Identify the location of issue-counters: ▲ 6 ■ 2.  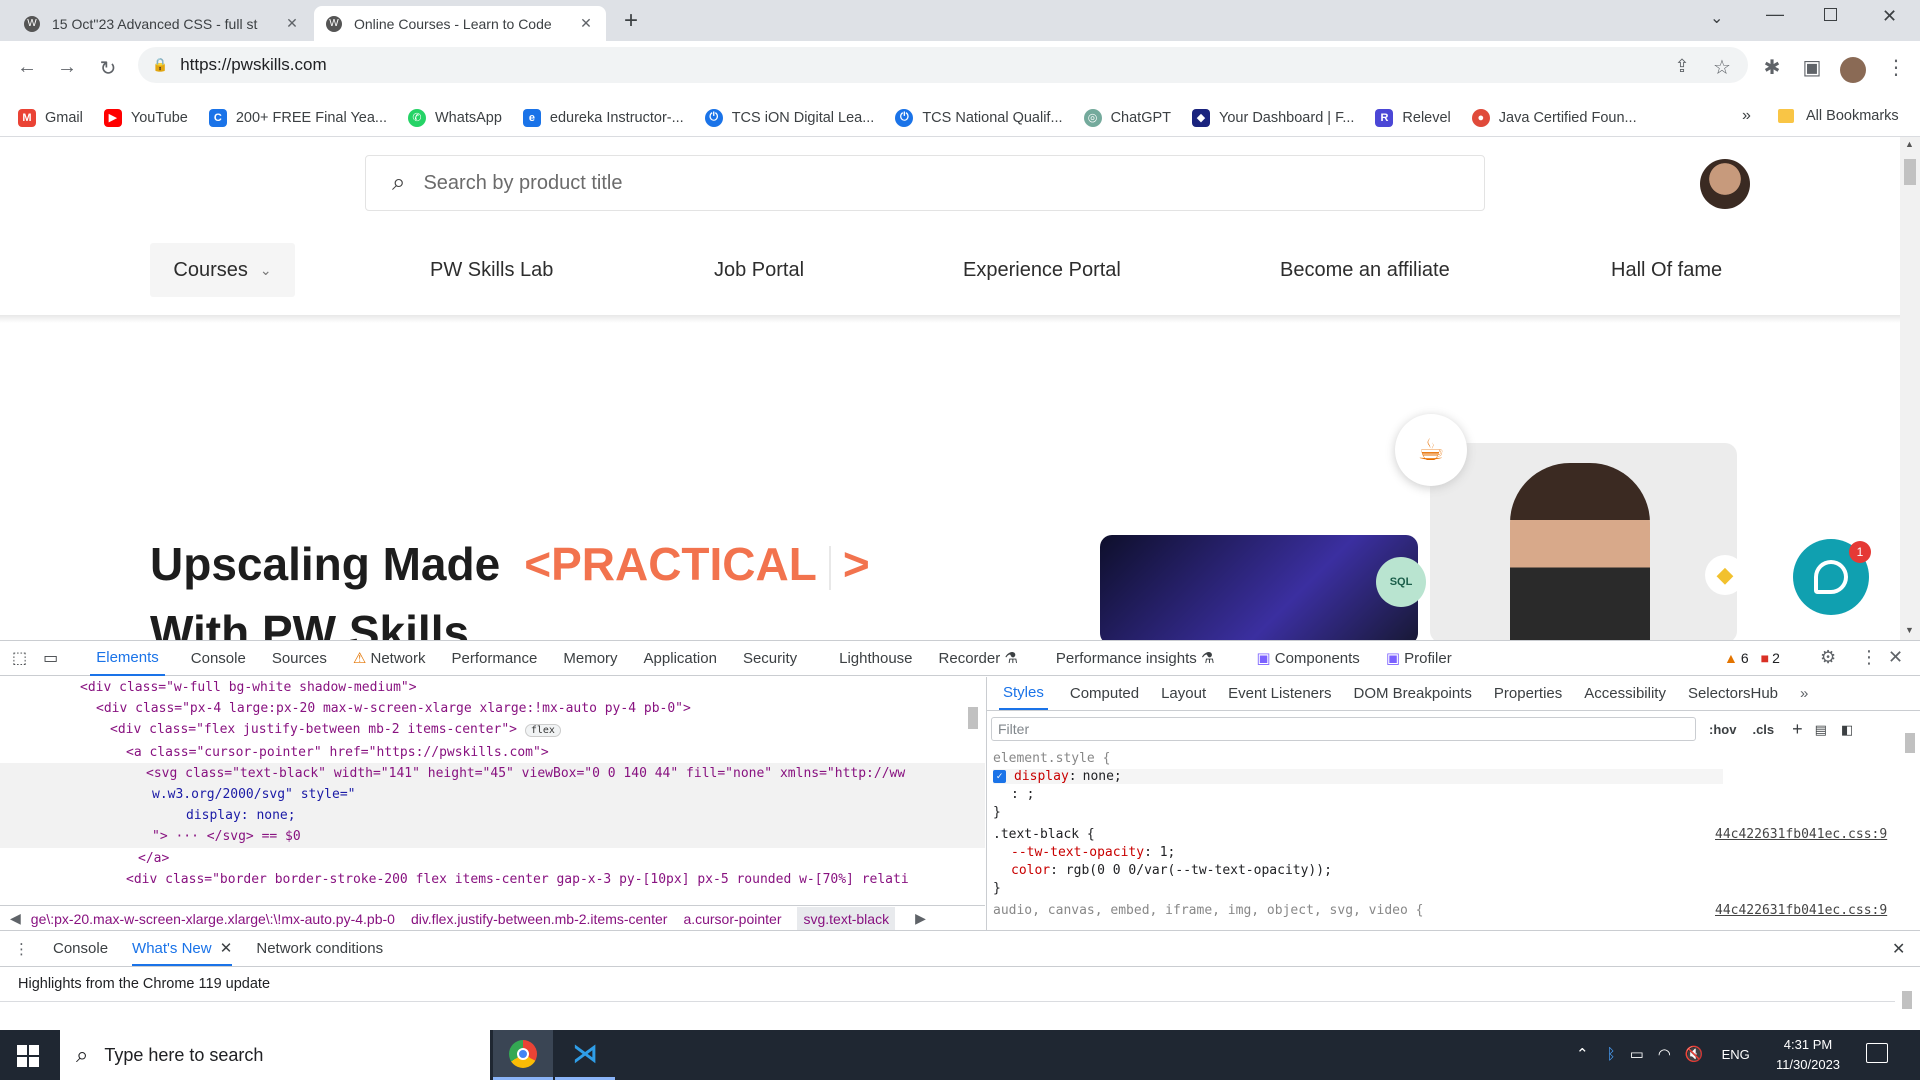
(1752, 658).